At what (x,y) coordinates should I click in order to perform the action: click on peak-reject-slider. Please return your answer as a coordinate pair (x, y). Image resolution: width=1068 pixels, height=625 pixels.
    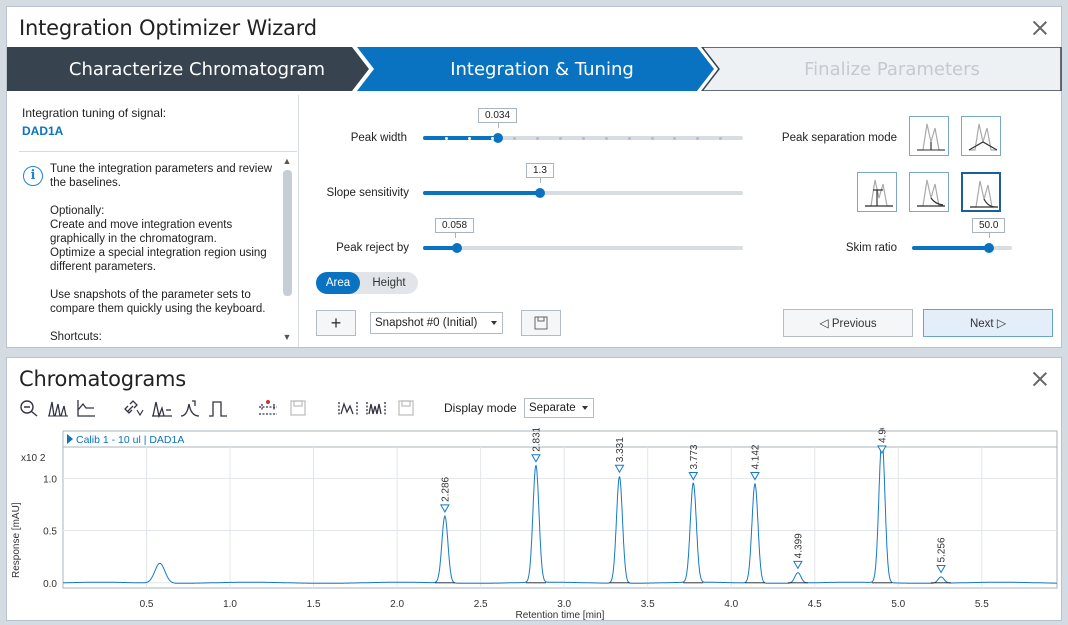
    Looking at the image, I should click on (583, 248).